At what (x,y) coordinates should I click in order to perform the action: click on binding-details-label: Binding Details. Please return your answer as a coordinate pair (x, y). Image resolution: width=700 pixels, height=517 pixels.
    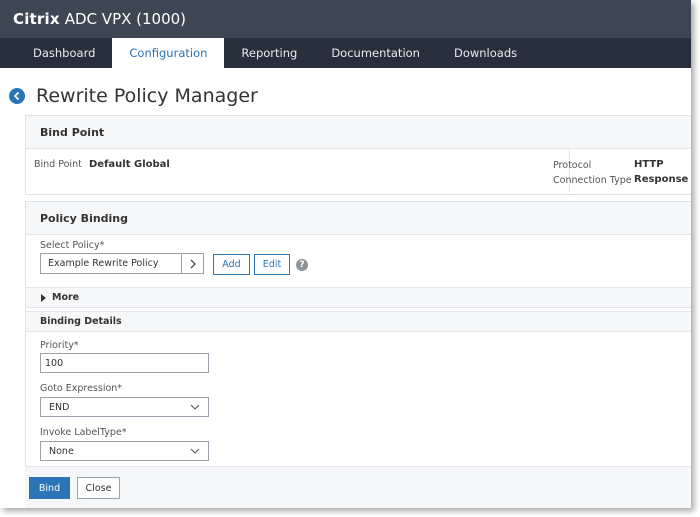
    Looking at the image, I should click on (81, 321).